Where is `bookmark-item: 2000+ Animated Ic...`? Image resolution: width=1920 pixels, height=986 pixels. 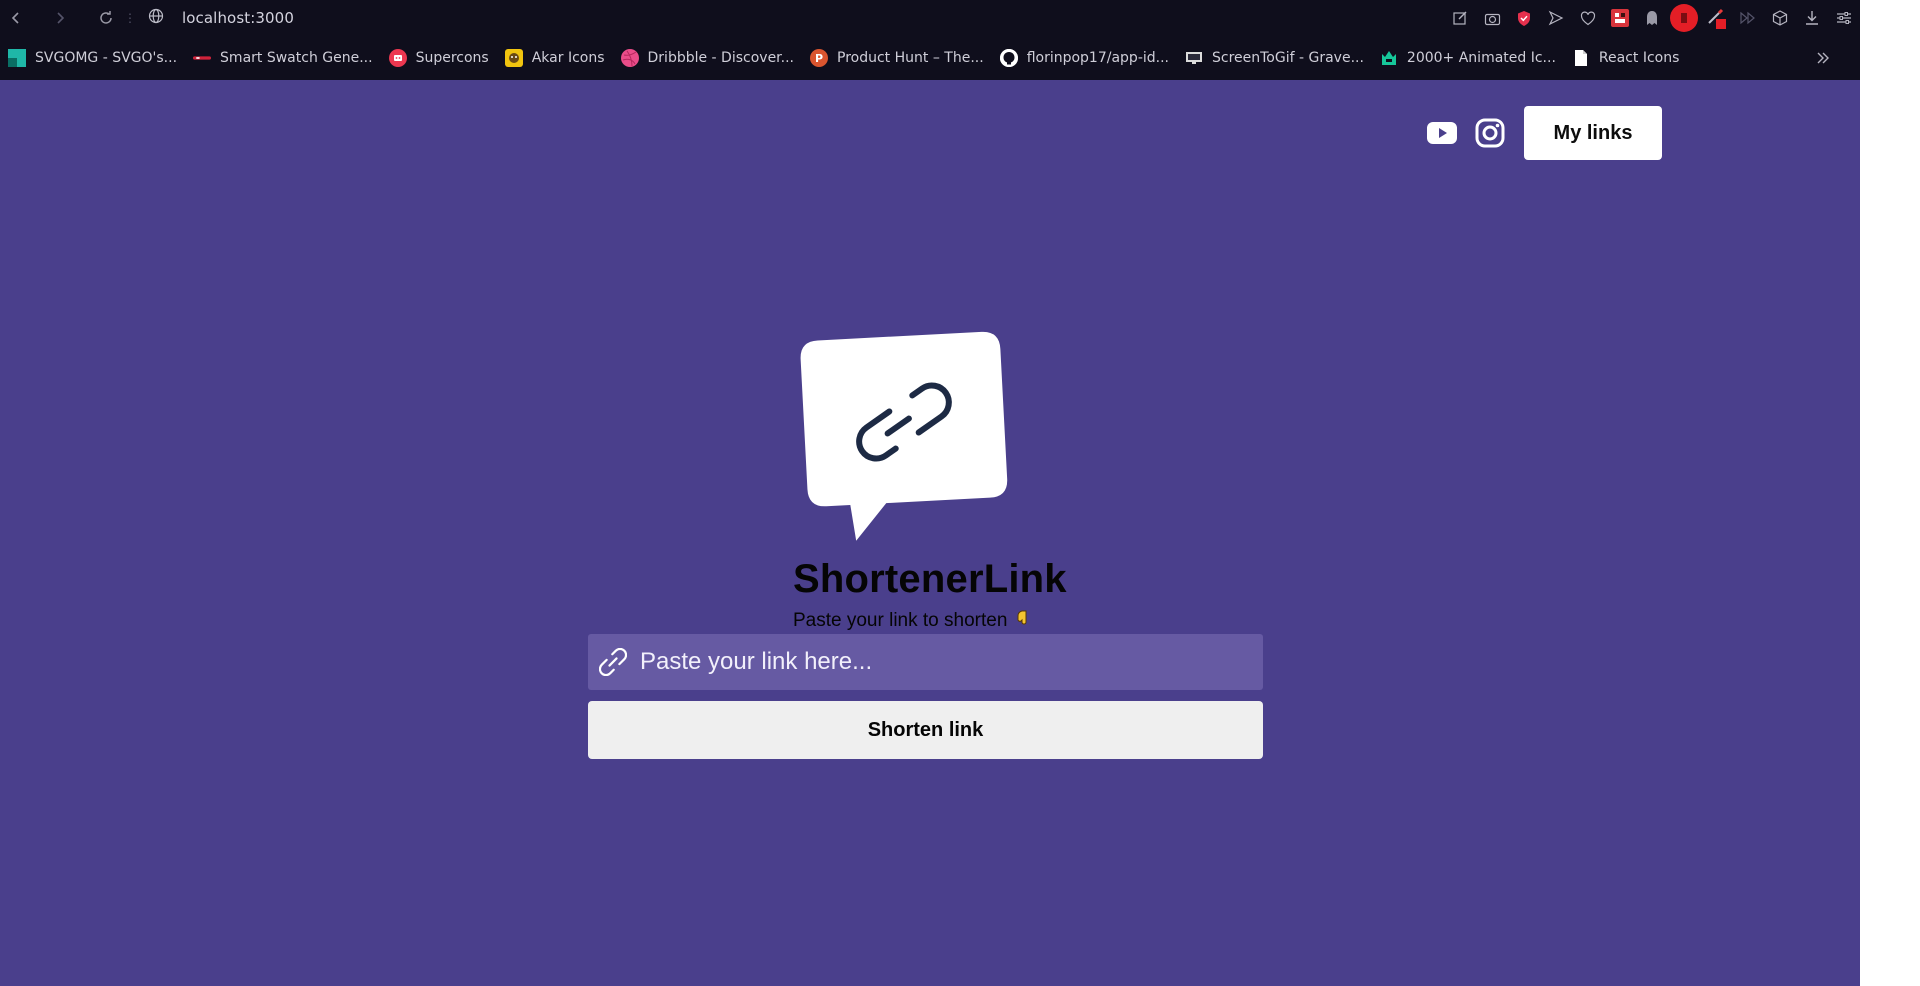 bookmark-item: 2000+ Animated Ic... is located at coordinates (1468, 58).